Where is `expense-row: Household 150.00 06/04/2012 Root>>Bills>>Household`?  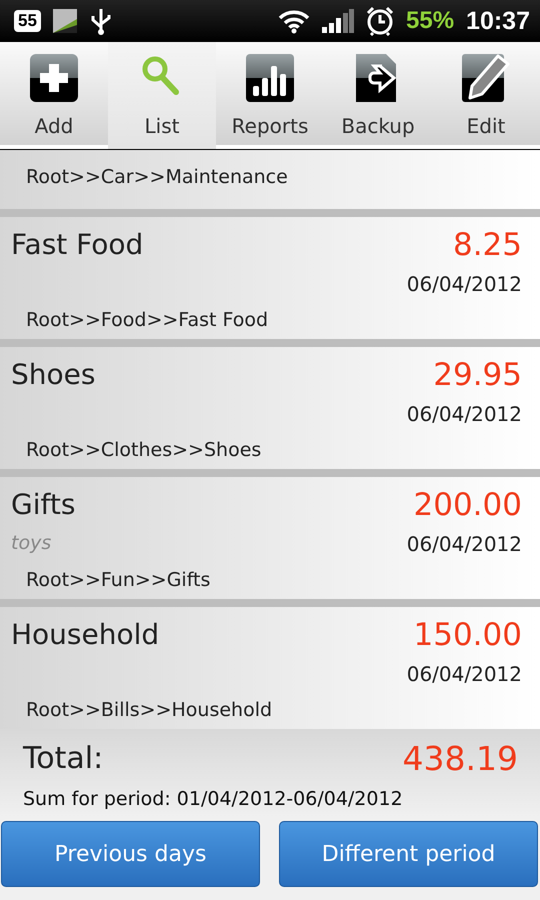
expense-row: Household 150.00 06/04/2012 Root>>Bills>>Household is located at coordinates (270, 668).